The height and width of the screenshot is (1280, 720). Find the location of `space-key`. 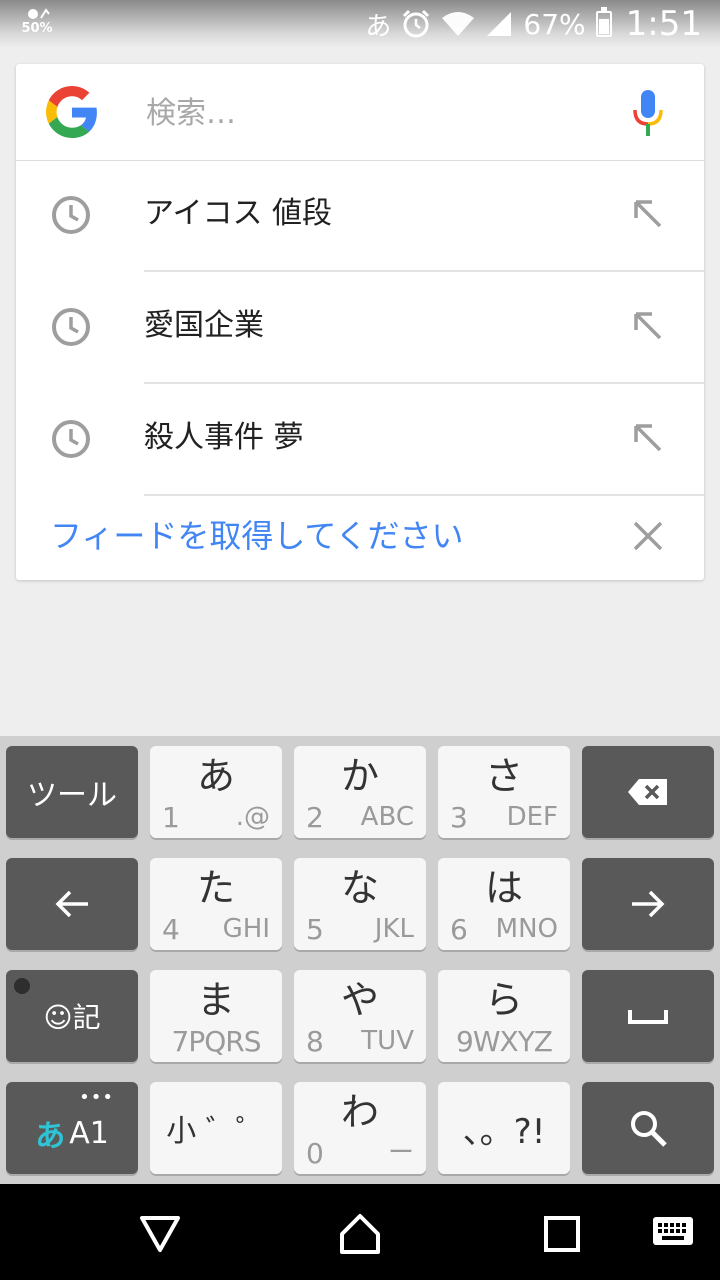

space-key is located at coordinates (648, 1016).